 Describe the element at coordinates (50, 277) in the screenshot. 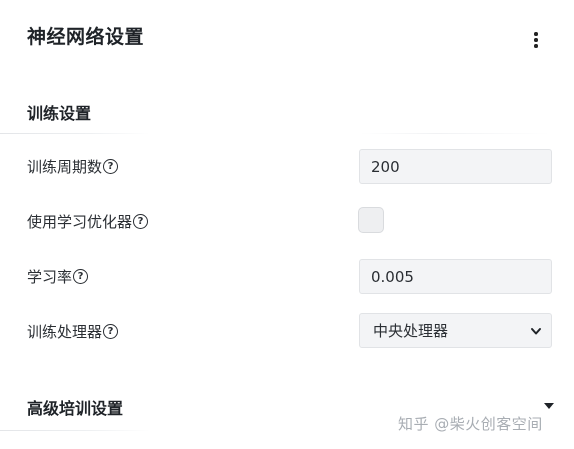

I see `learning-rate-label-text: 学习率` at that location.